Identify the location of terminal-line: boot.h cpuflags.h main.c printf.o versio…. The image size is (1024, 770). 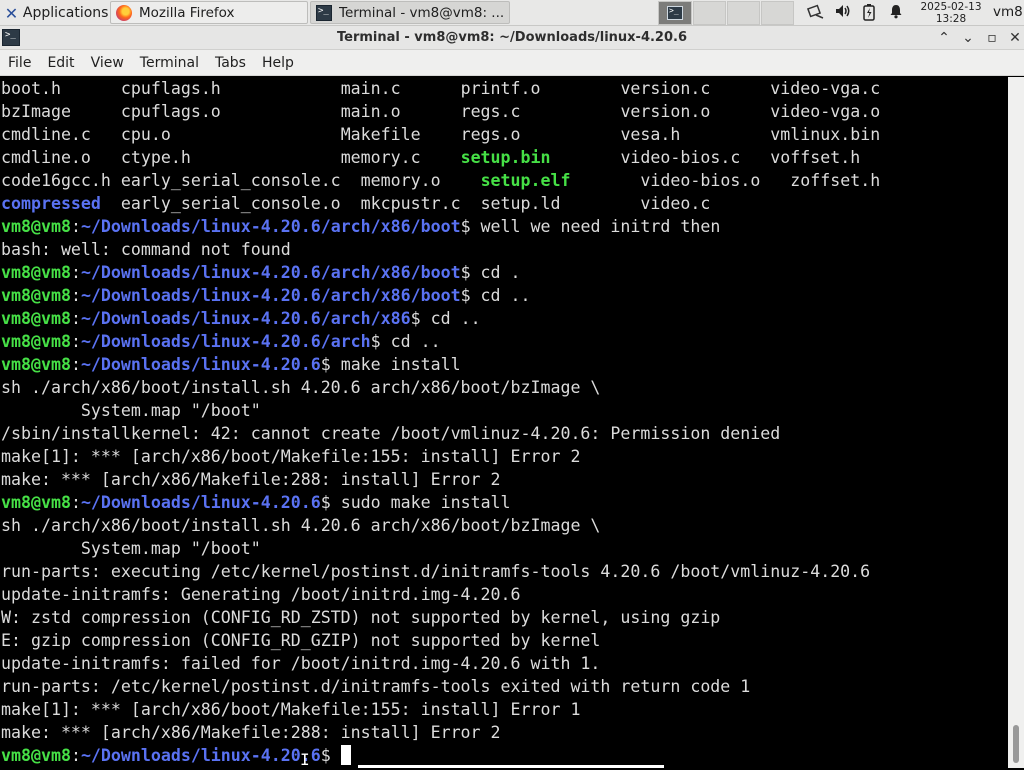
(440, 88).